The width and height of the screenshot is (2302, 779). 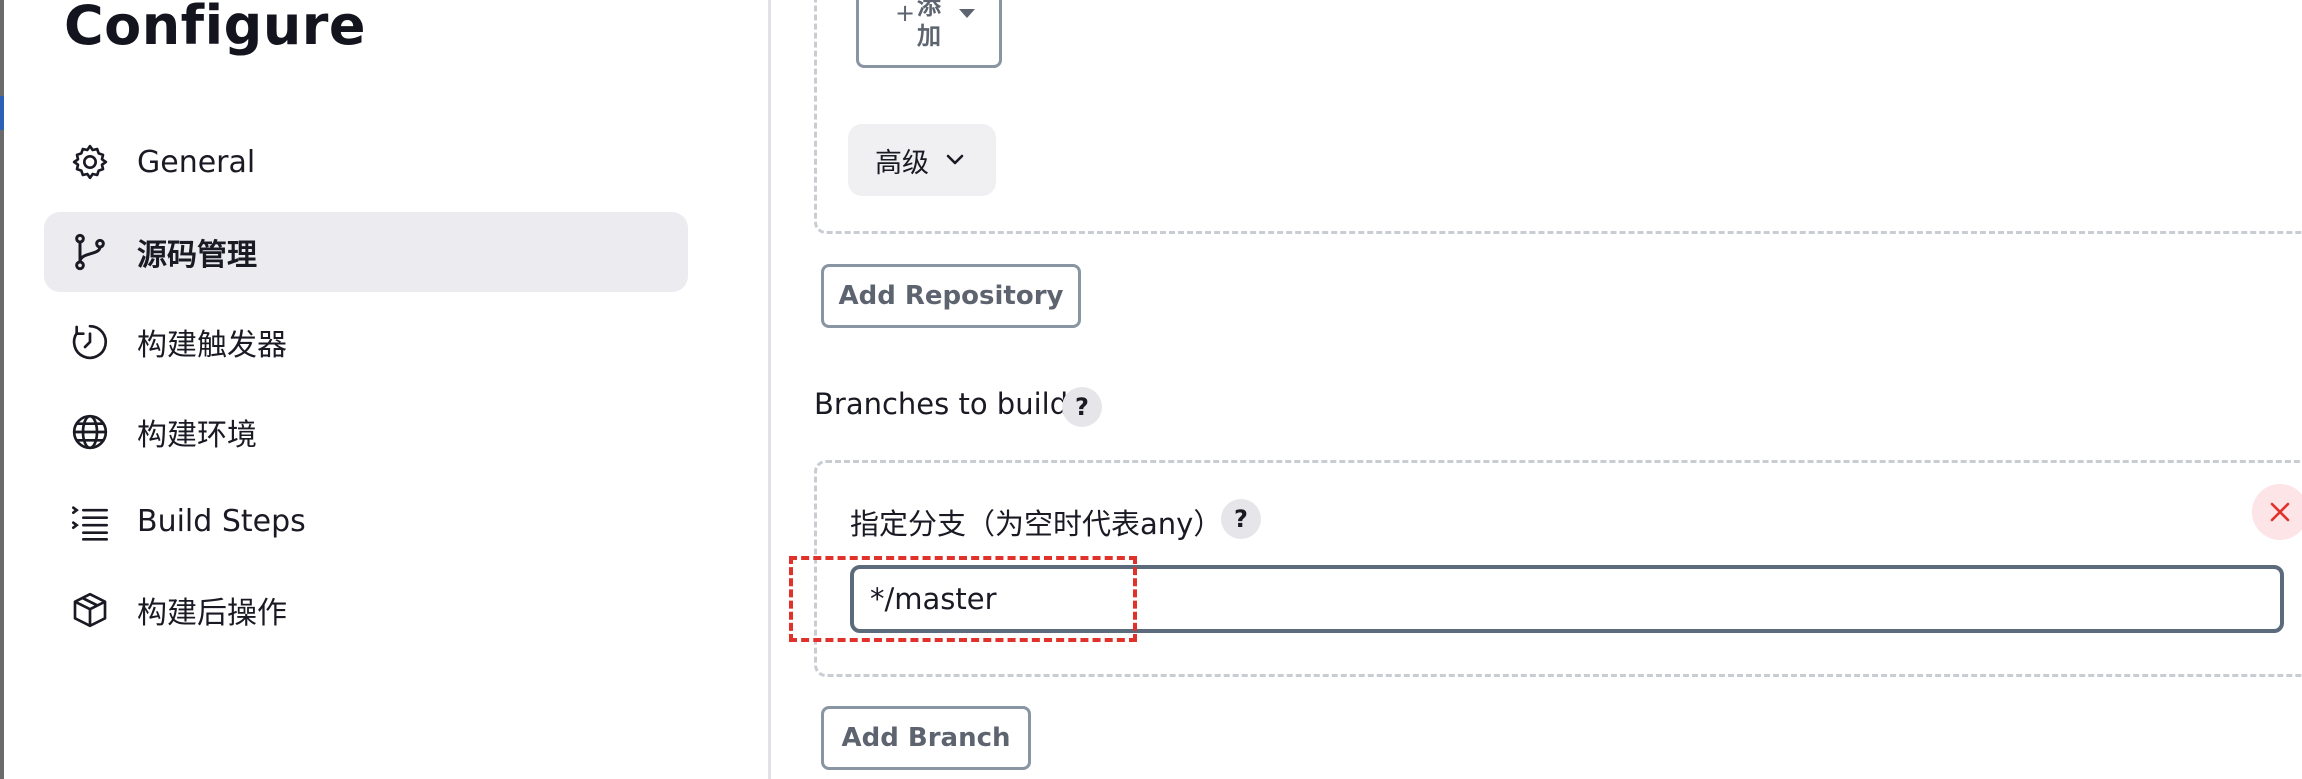 What do you see at coordinates (2280, 512) in the screenshot?
I see `close-icon` at bounding box center [2280, 512].